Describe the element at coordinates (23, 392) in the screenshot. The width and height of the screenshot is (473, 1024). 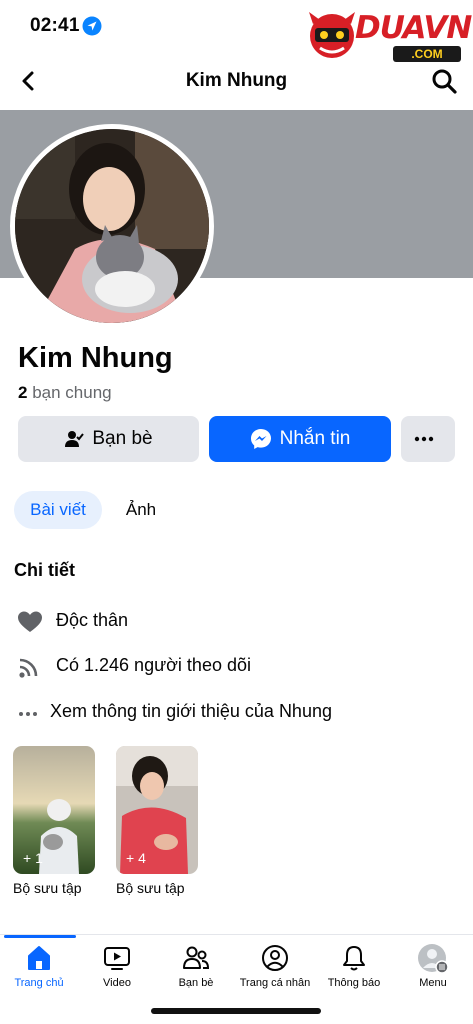
I see `mutual-count: 2` at that location.